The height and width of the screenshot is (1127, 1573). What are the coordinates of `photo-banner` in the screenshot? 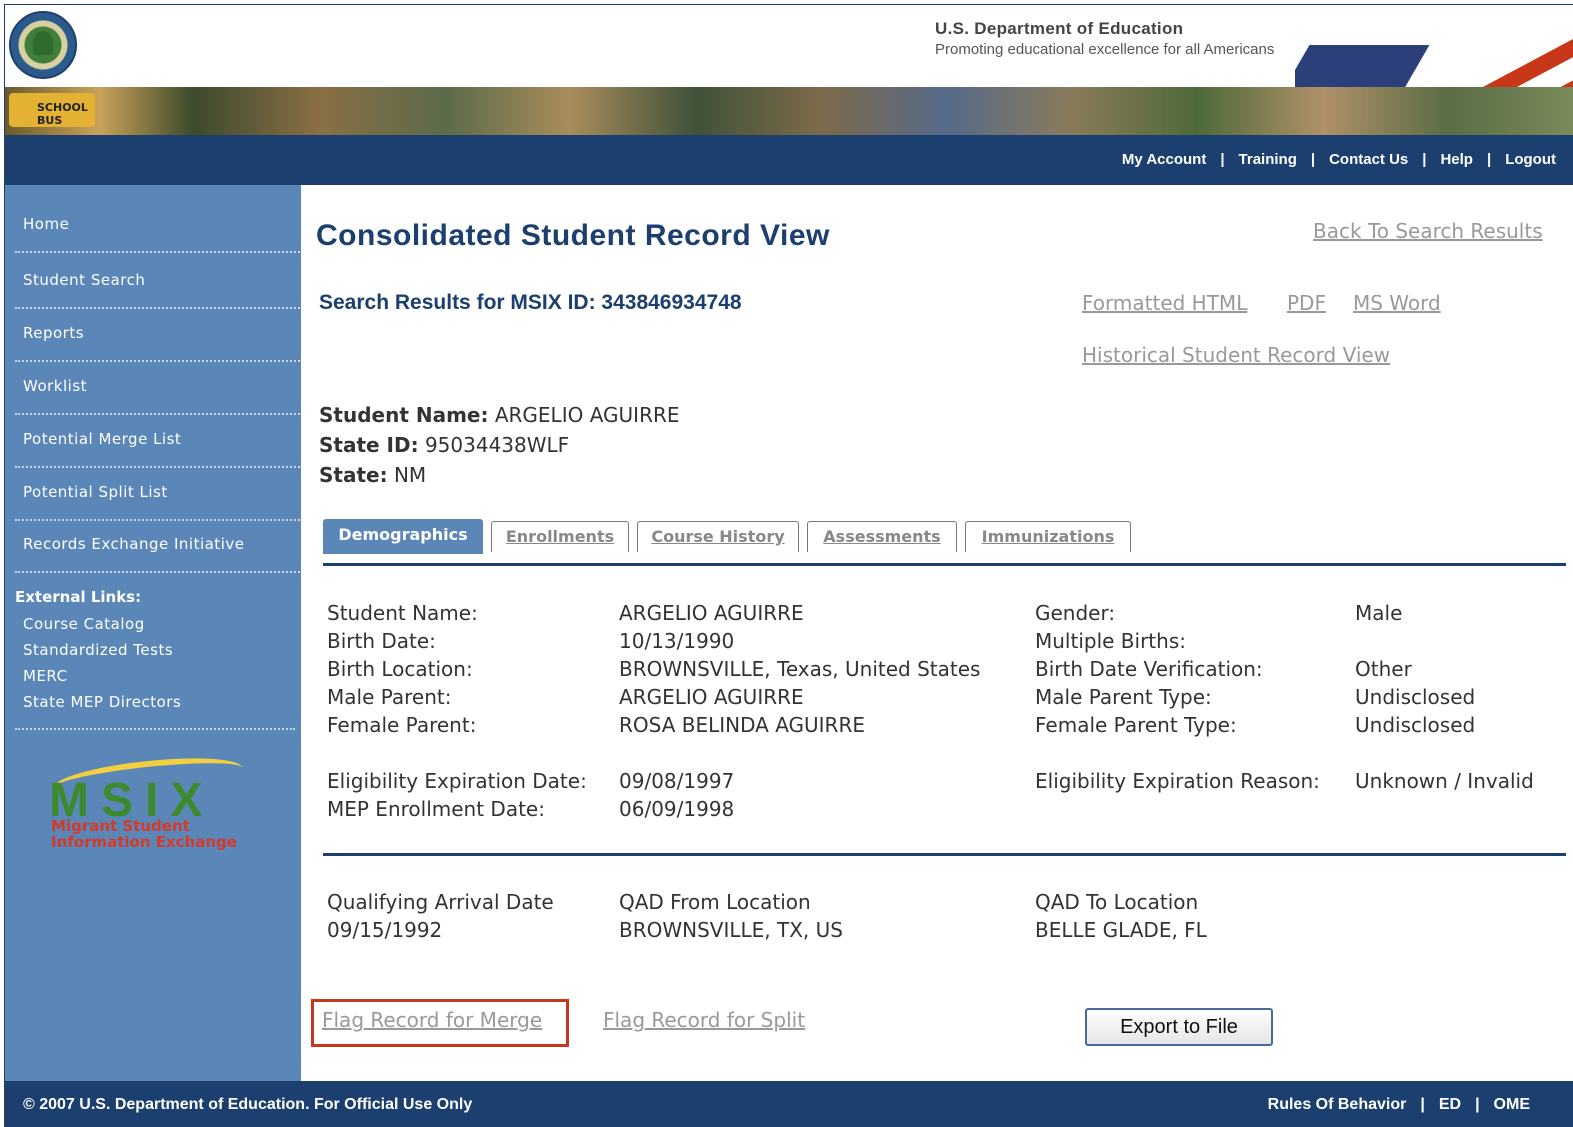 It's located at (789, 111).